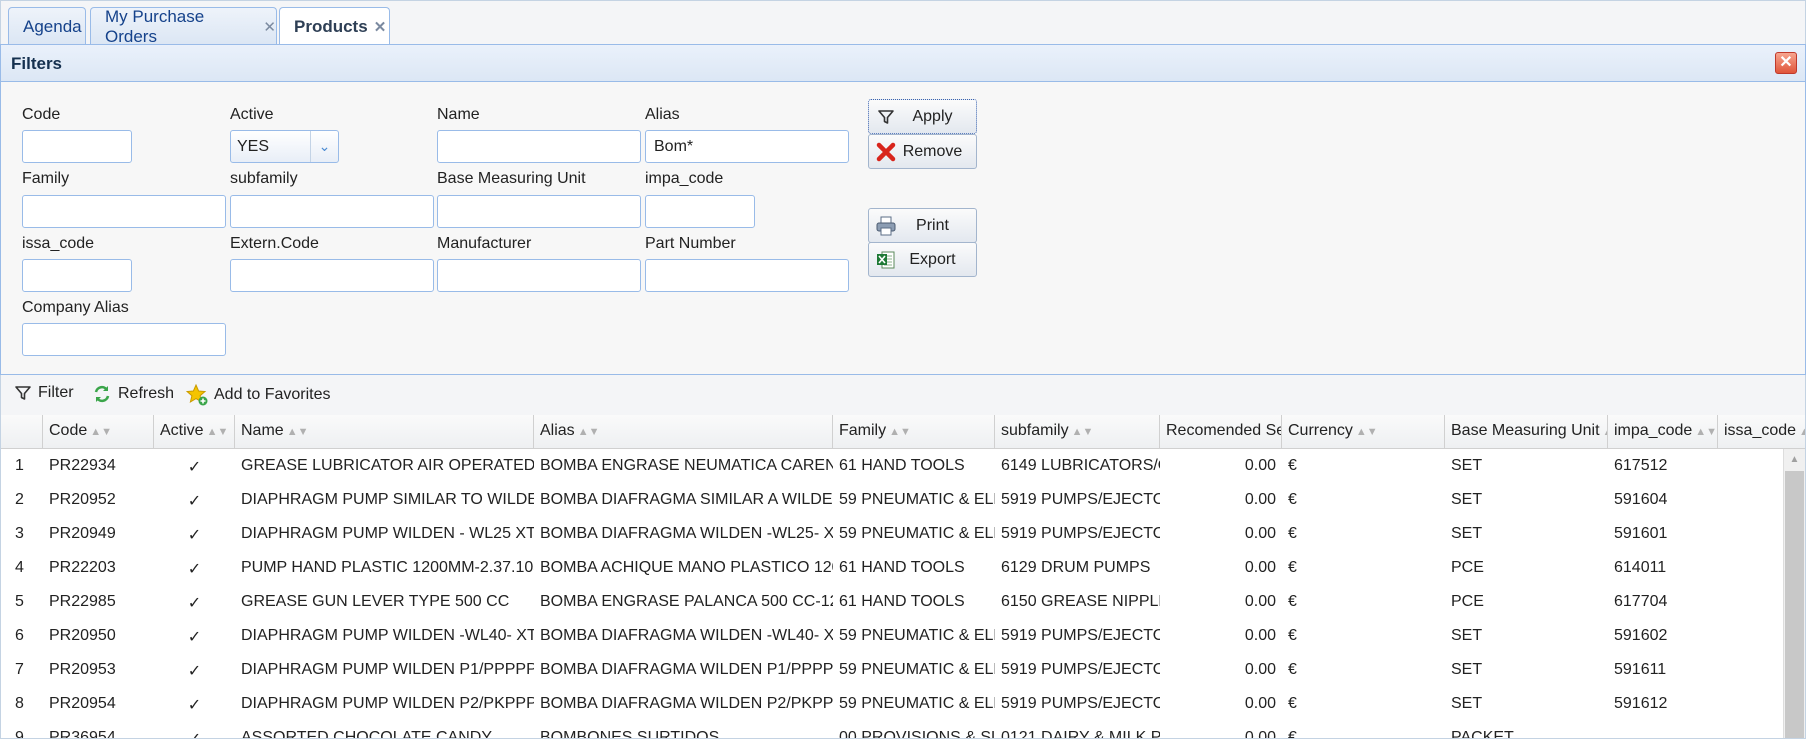  What do you see at coordinates (1761, 432) in the screenshot?
I see `column-header-issa-code: issa_code▲▼` at bounding box center [1761, 432].